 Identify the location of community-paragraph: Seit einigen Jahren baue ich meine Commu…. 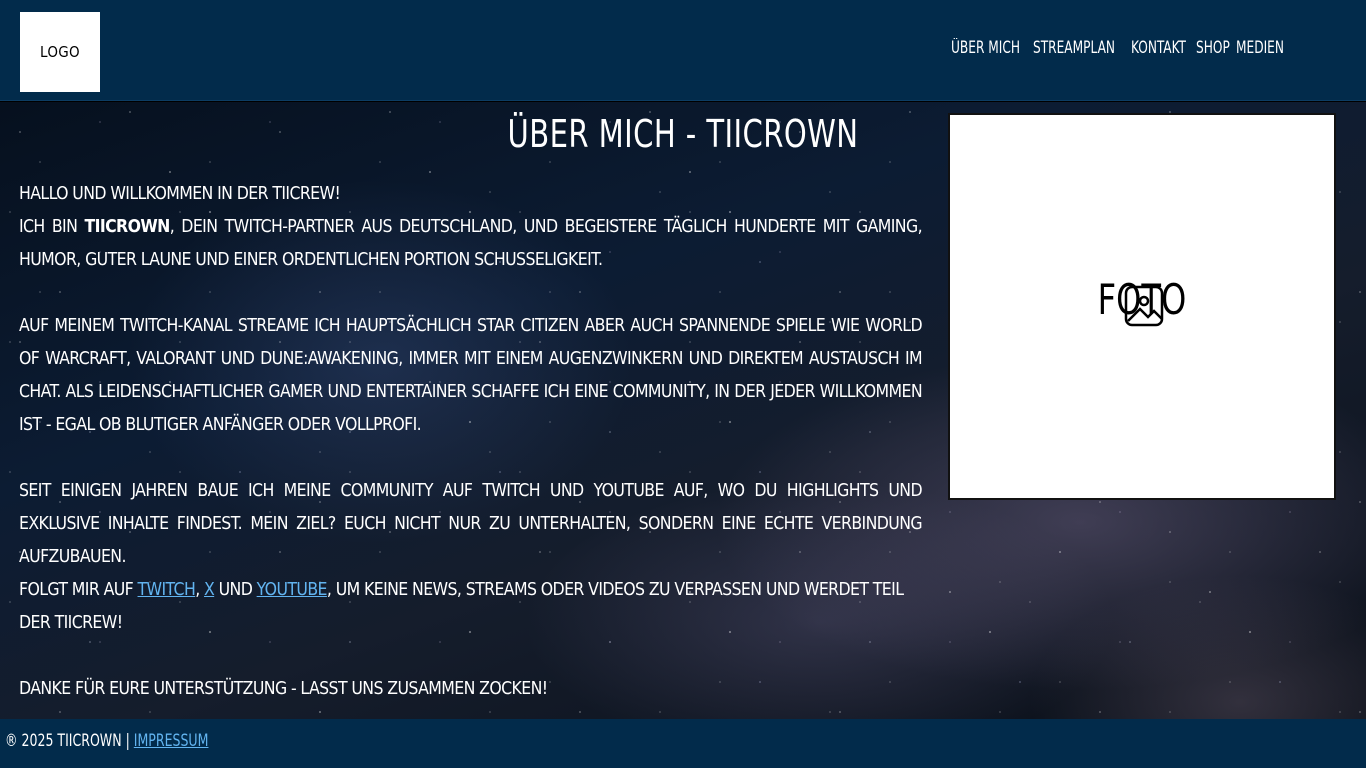
(471, 524).